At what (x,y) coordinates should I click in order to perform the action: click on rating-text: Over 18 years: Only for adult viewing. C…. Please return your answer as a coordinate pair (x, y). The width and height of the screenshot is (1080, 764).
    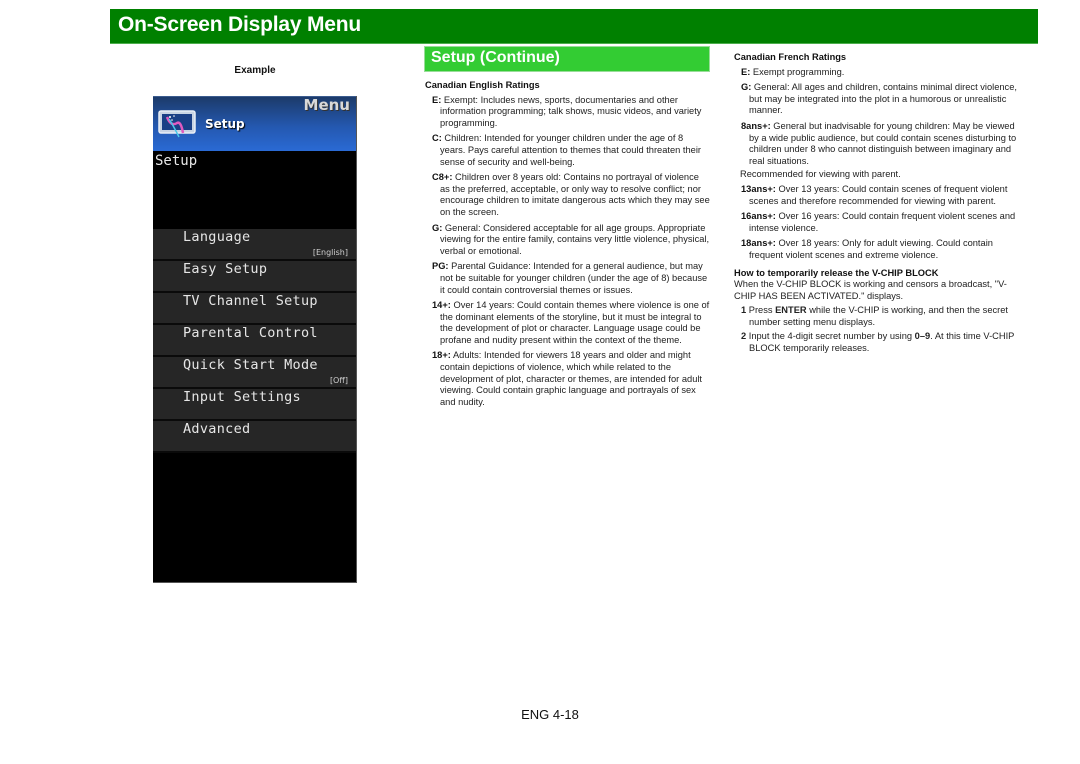
    Looking at the image, I should click on (871, 249).